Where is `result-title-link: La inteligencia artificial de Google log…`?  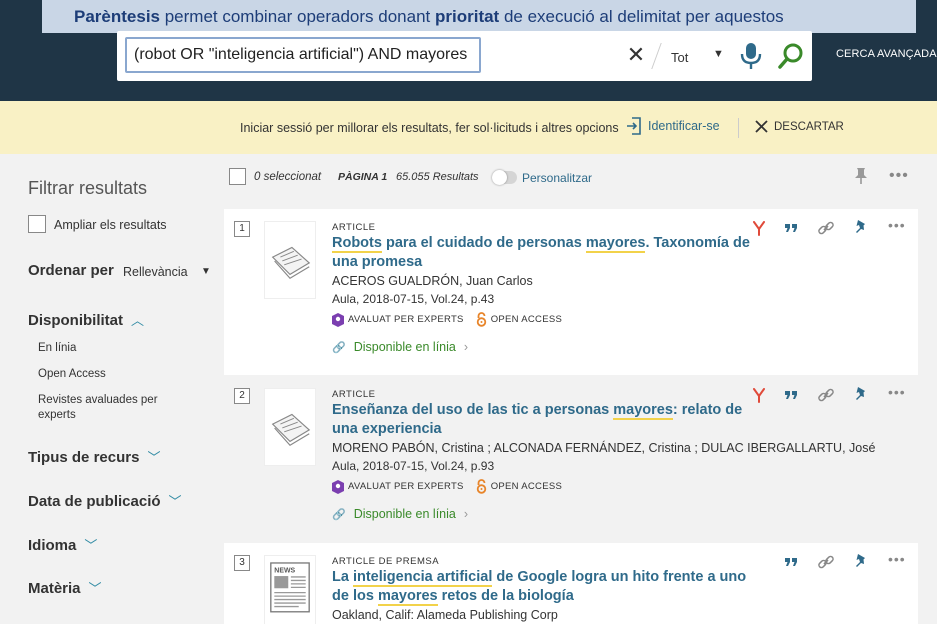
result-title-link: La inteligencia artificial de Google log… is located at coordinates (547, 587).